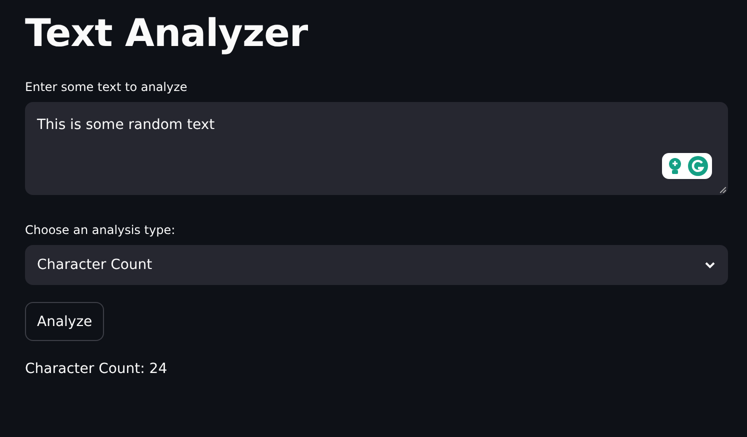  What do you see at coordinates (100, 230) in the screenshot?
I see `select-label: Choose an analysis type:` at bounding box center [100, 230].